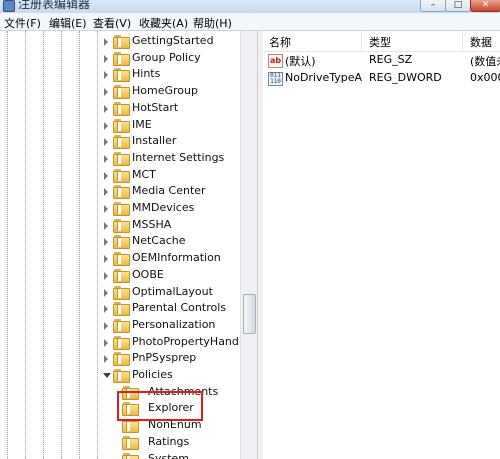 This screenshot has width=500, height=459. I want to click on tree-item-label: Hints, so click(146, 74).